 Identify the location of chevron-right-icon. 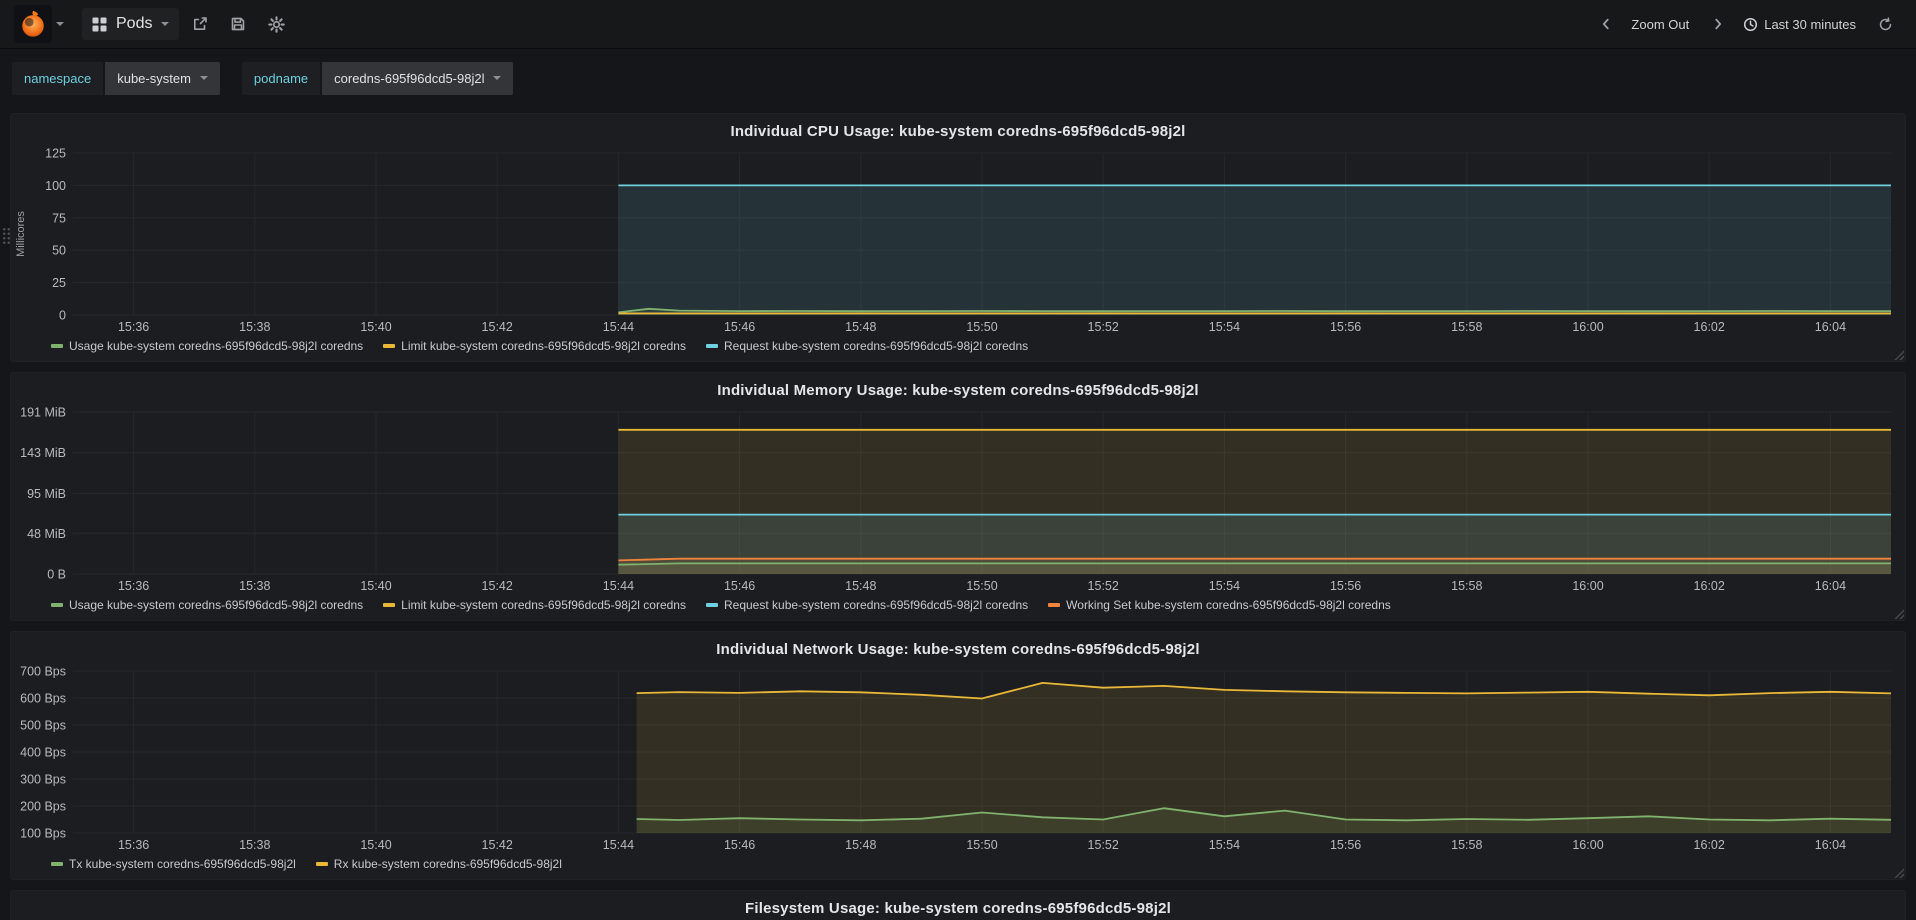
(1718, 24).